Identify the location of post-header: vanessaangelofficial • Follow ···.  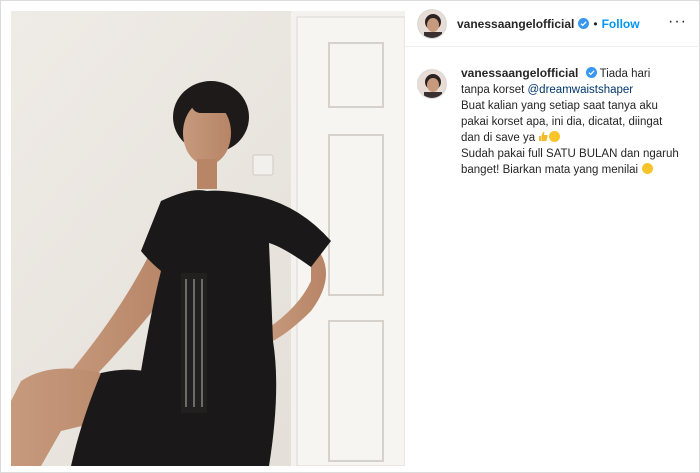
(552, 24).